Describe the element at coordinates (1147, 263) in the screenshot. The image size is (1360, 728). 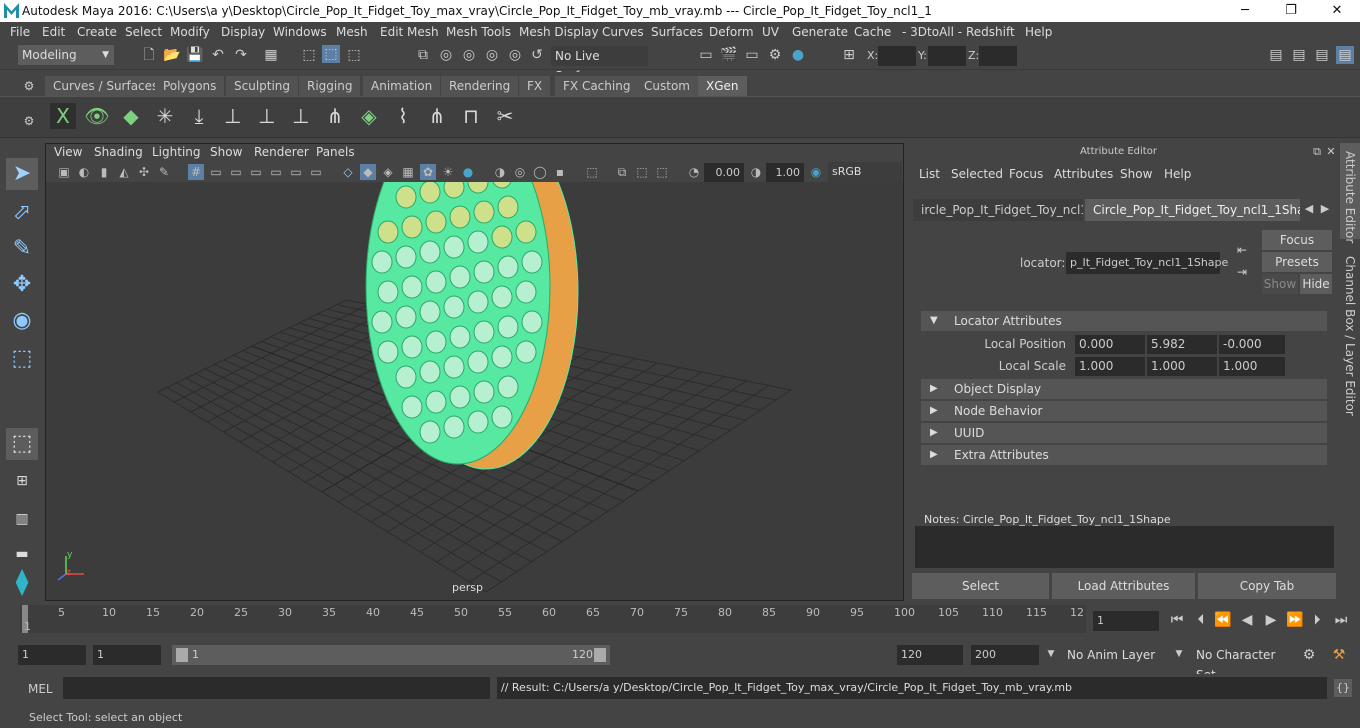
I see `locator-name-field: p_It_Fidget_Toy_ncl1_1Shape` at that location.